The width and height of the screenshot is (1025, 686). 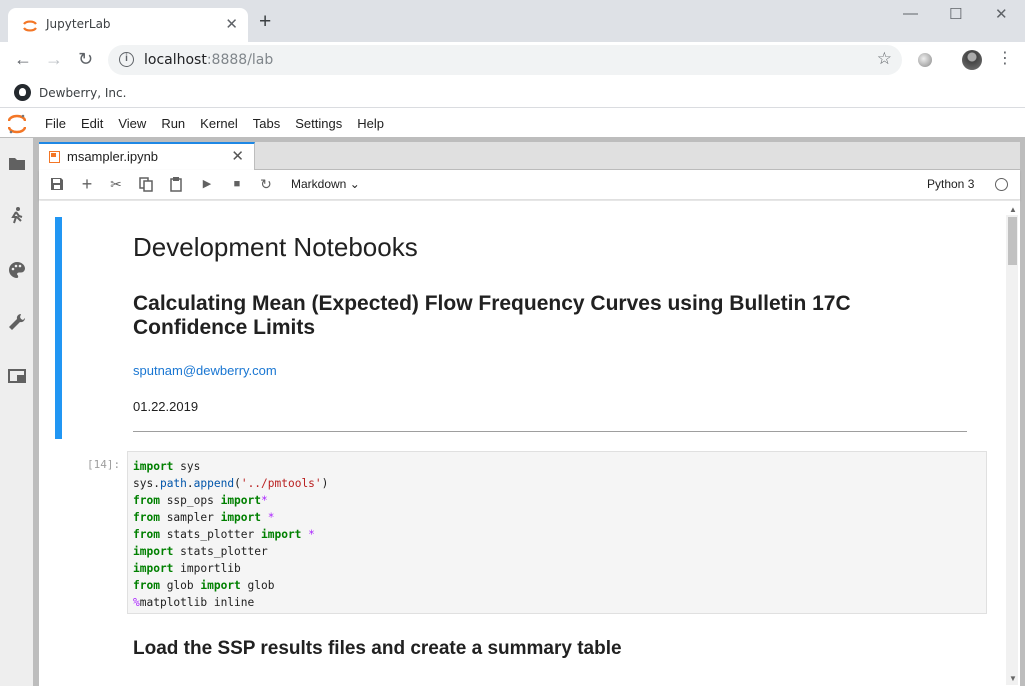 I want to click on tab-msampler: msampler.ipynb ✕, so click(x=147, y=156).